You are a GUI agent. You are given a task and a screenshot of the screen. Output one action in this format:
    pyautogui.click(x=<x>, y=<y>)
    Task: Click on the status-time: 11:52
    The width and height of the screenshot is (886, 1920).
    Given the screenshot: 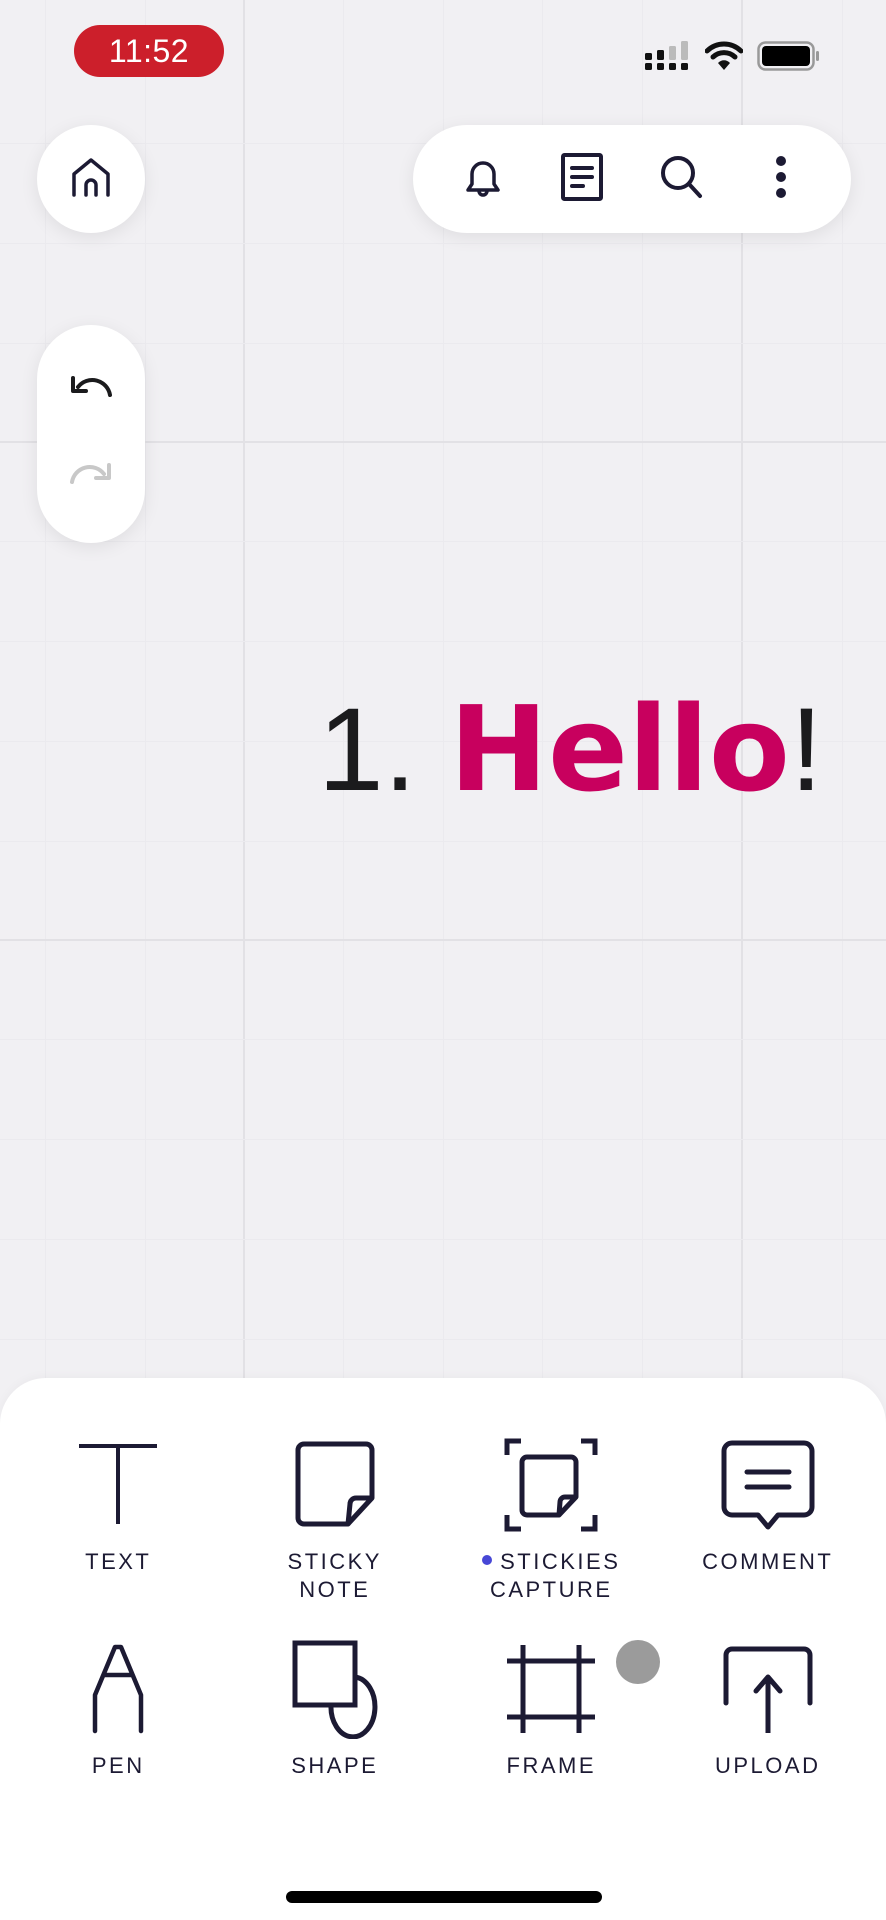 What is the action you would take?
    pyautogui.click(x=149, y=51)
    